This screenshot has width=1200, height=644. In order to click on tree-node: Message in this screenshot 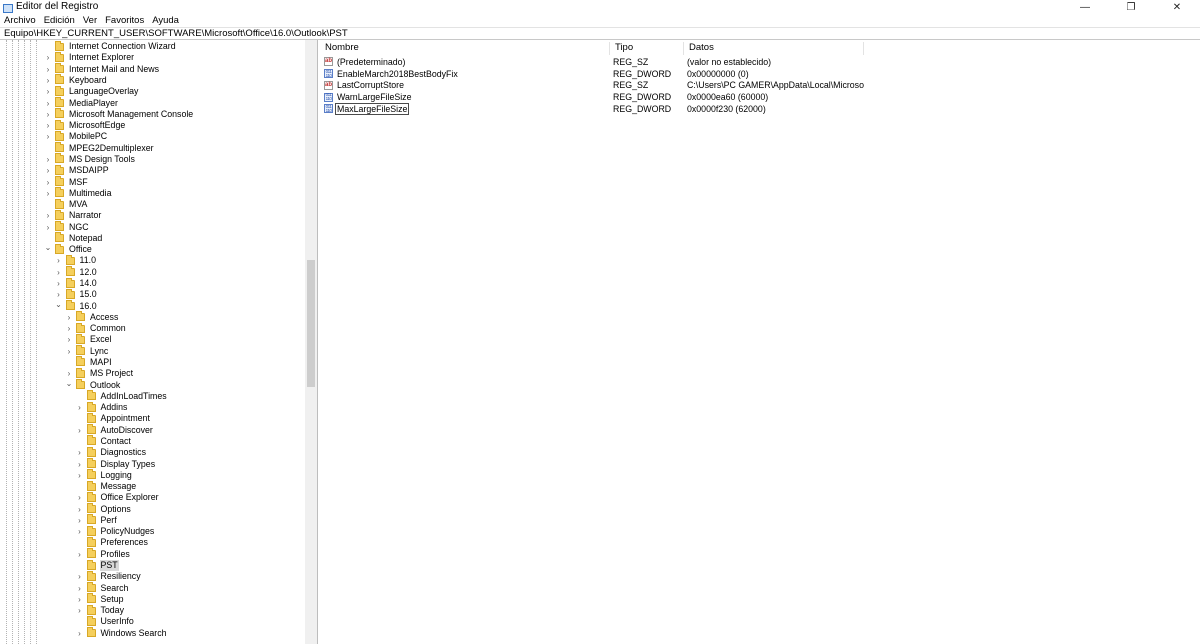, I will do `click(107, 486)`.